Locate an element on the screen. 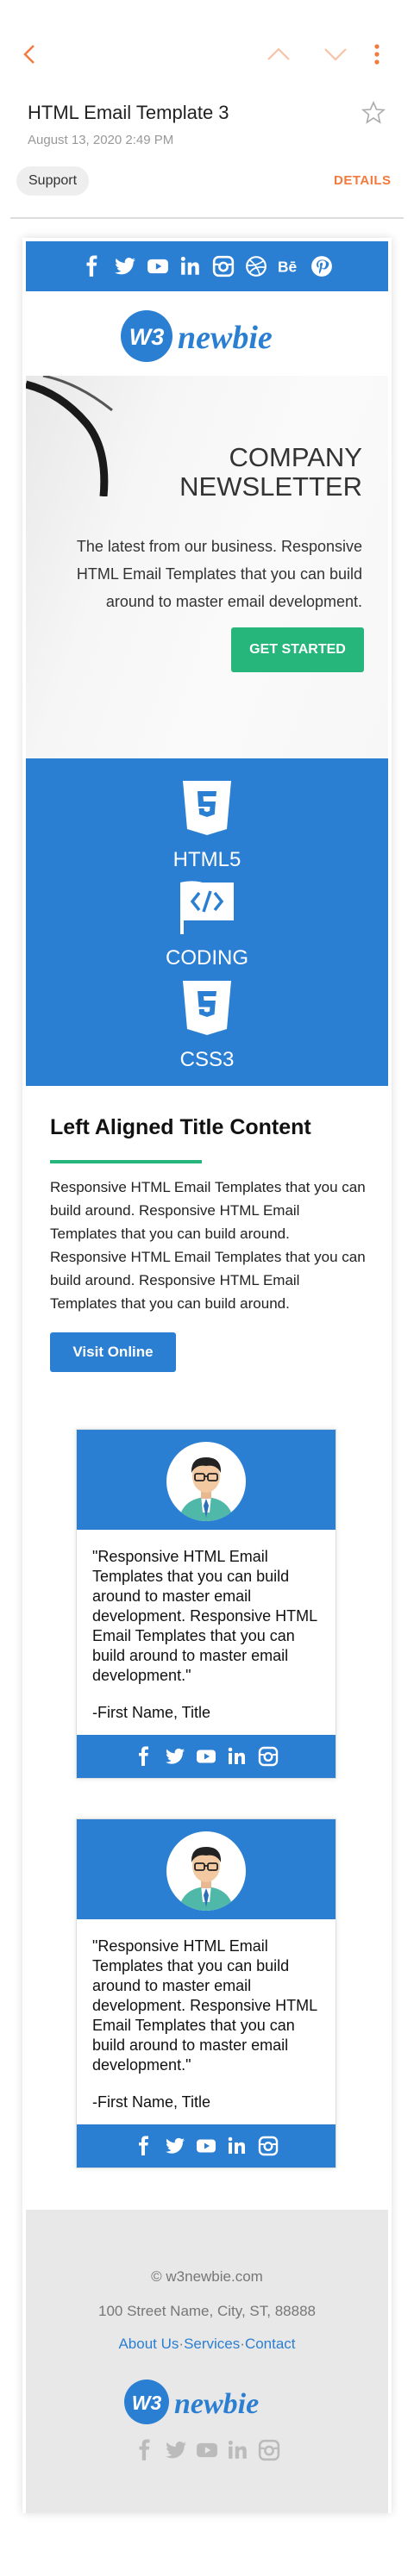  glasses-decoration is located at coordinates (70, 436).